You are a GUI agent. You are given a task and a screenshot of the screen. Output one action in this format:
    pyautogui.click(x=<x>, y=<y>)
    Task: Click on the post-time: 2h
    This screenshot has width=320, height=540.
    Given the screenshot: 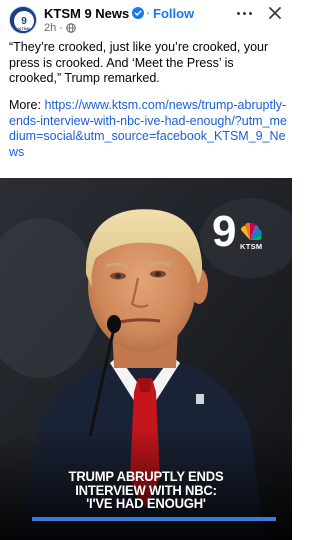 What is the action you would take?
    pyautogui.click(x=50, y=28)
    